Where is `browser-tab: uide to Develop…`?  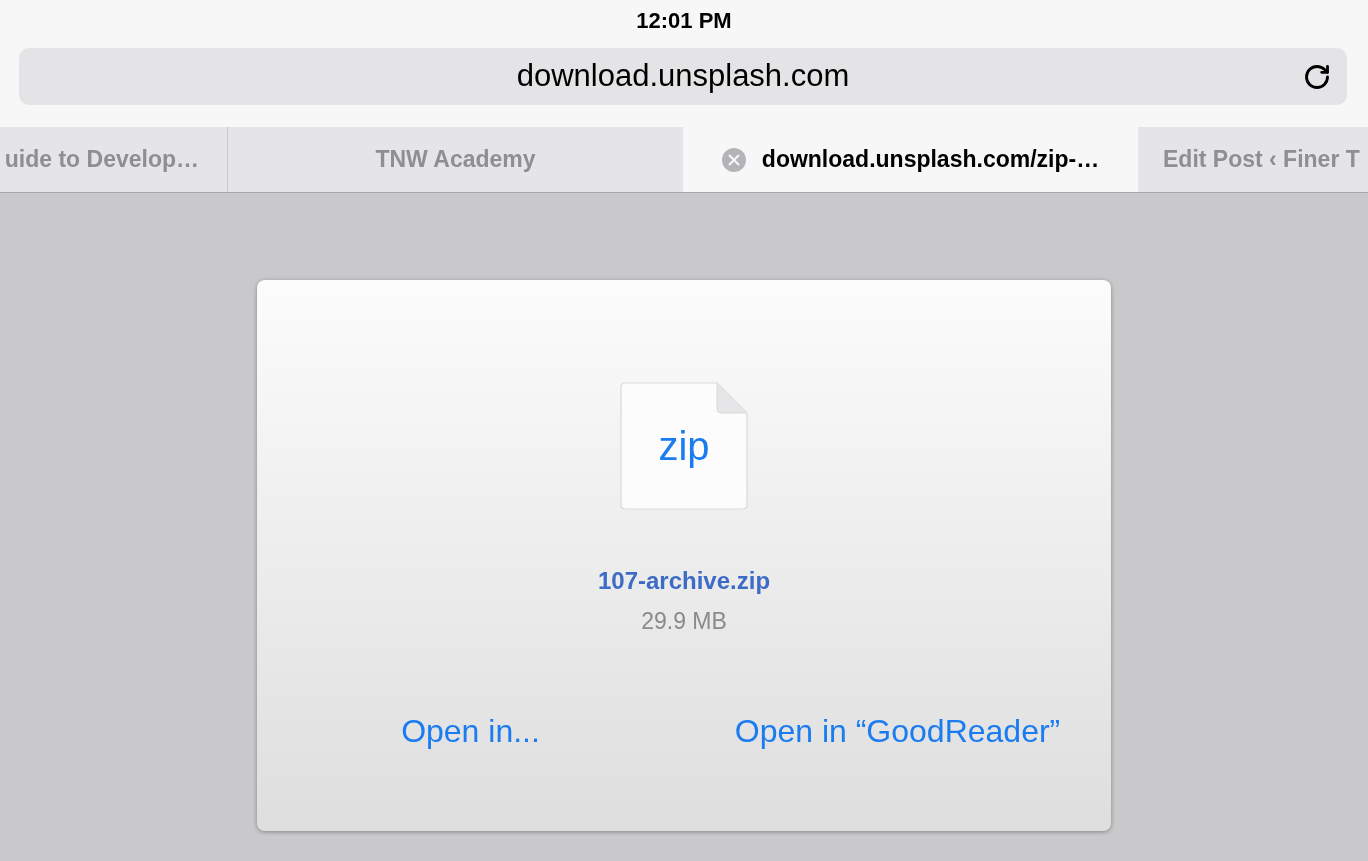
browser-tab: uide to Develop… is located at coordinates (114, 159).